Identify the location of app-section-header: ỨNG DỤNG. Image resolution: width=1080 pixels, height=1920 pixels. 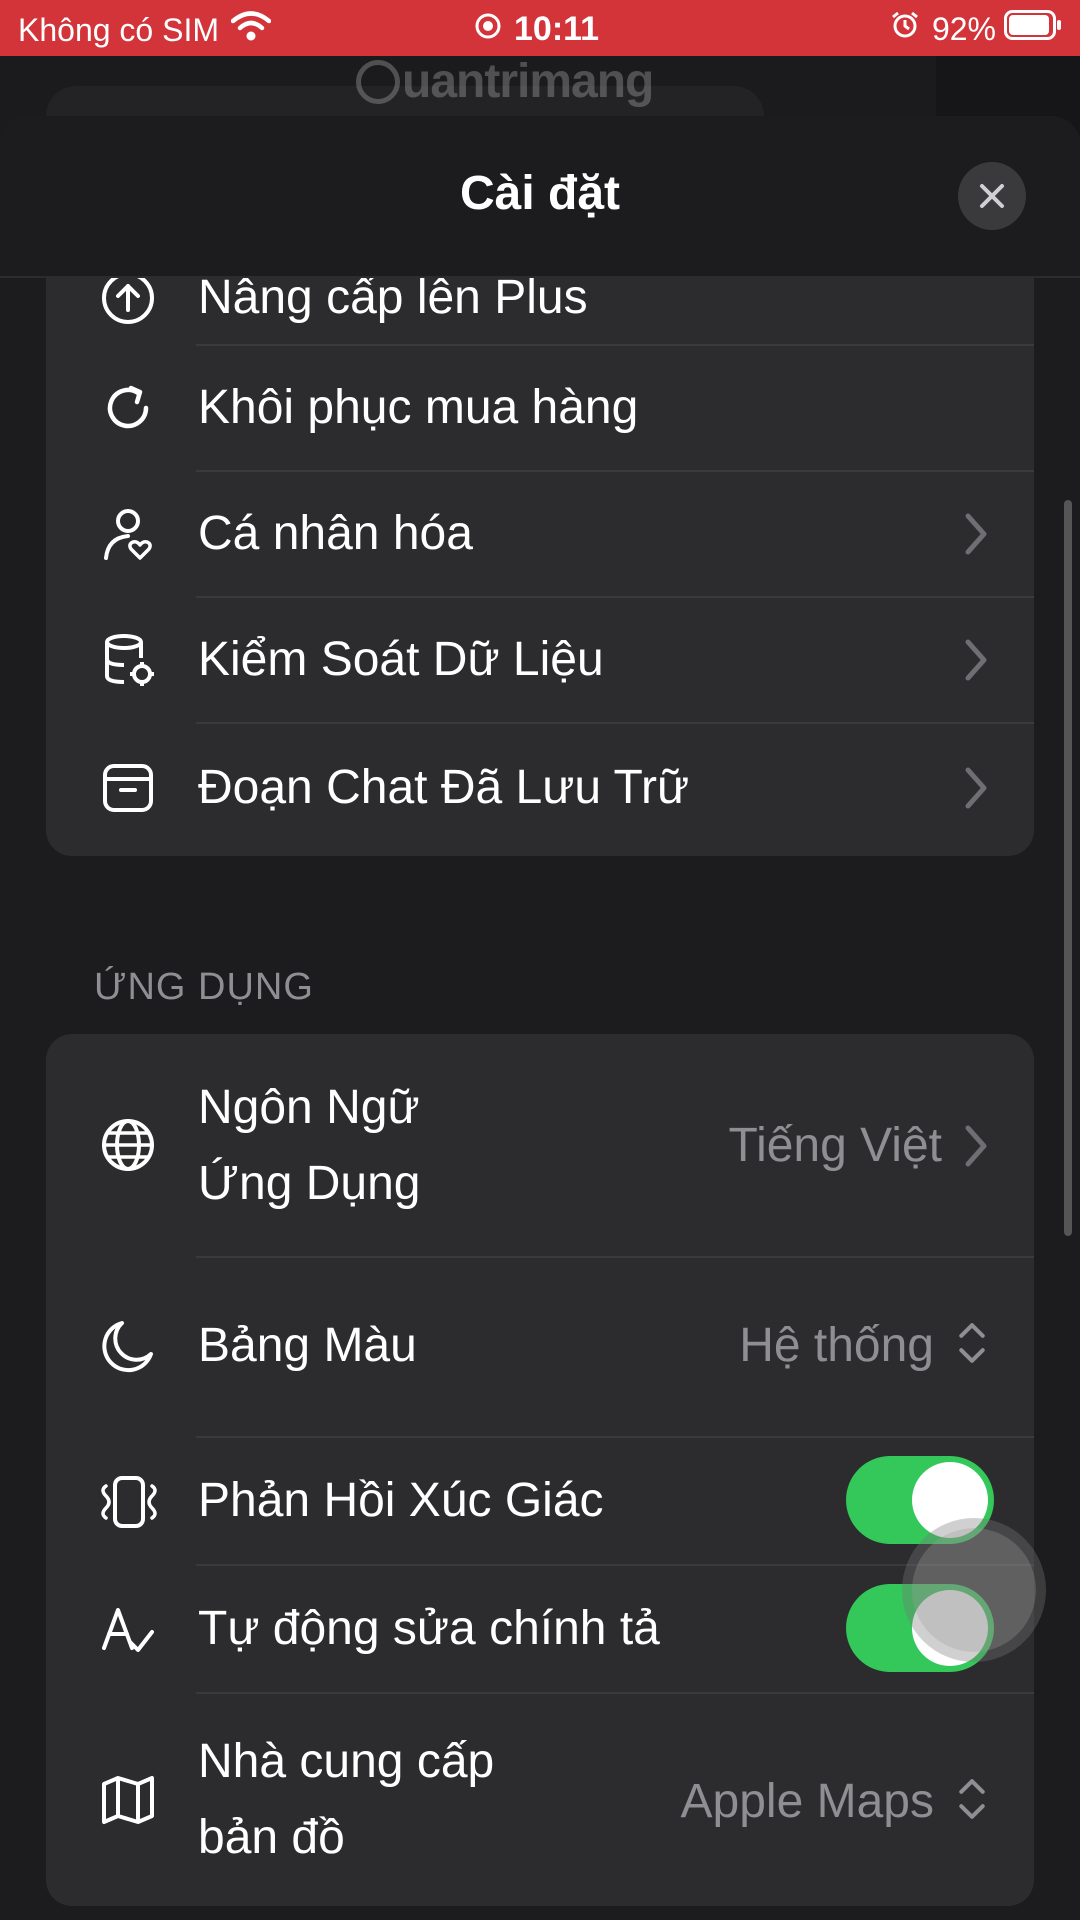
(204, 987).